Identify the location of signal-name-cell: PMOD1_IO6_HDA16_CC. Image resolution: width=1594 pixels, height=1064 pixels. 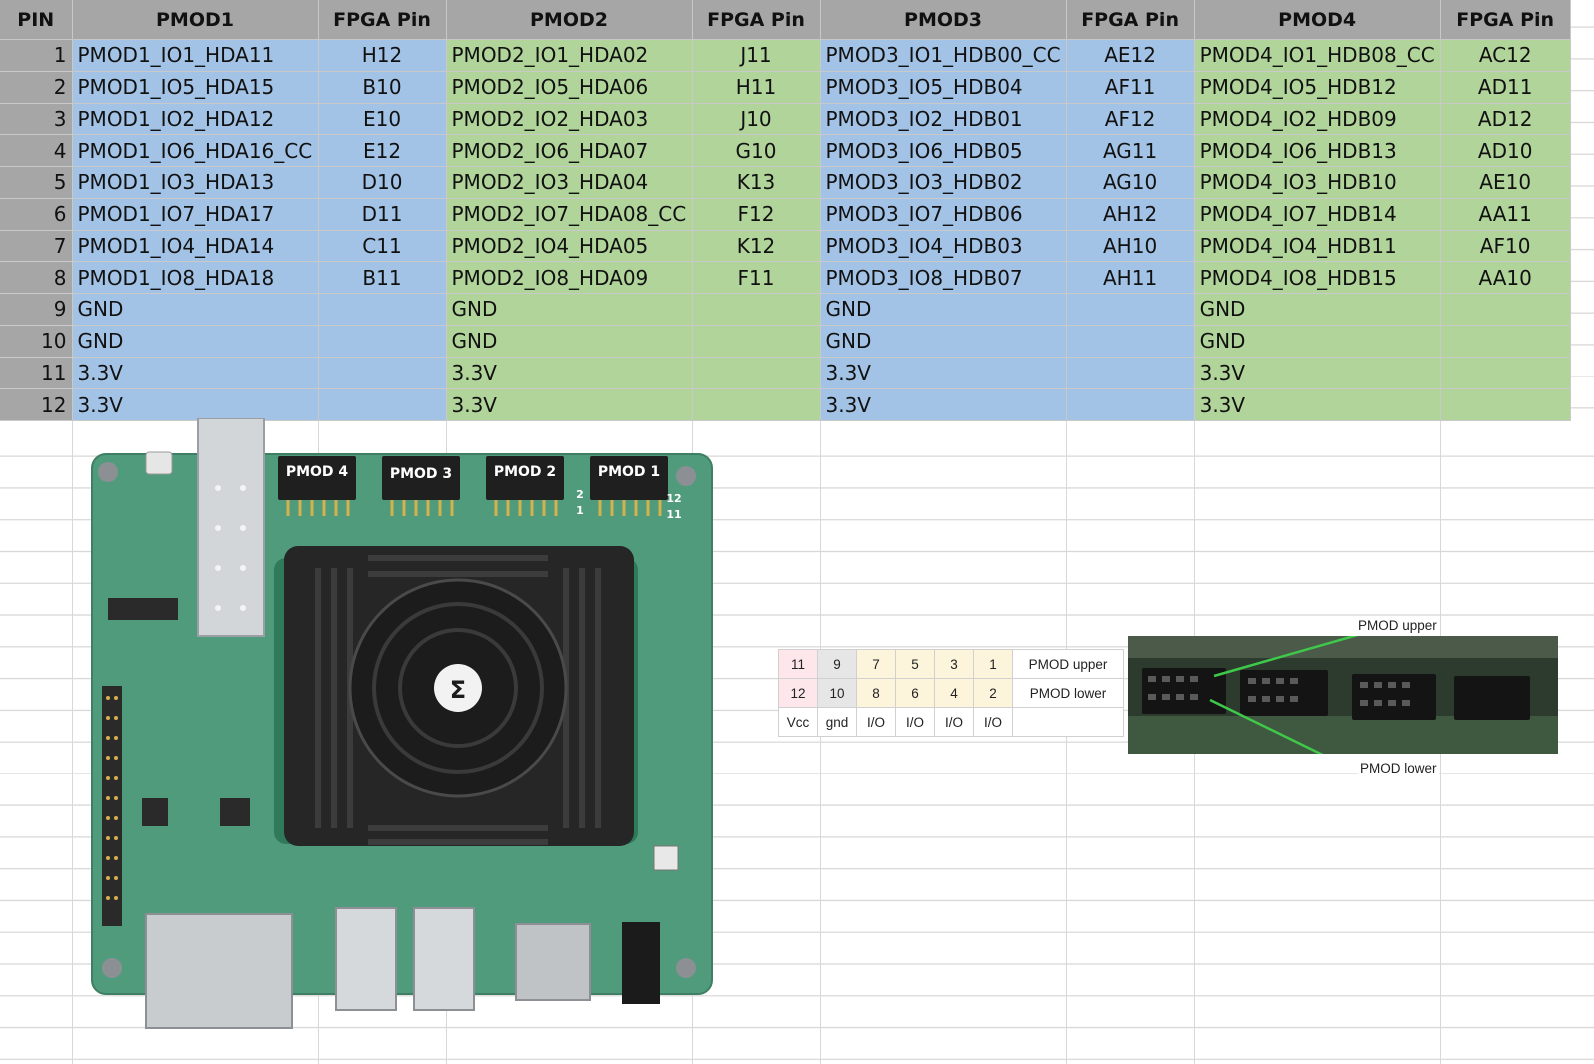
(195, 150).